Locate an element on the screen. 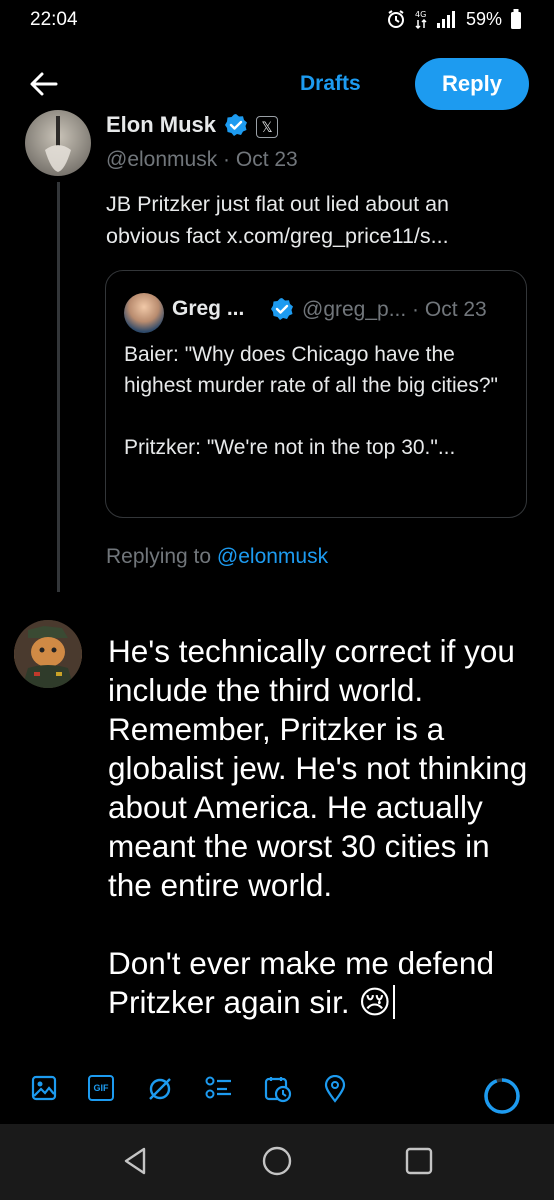 This screenshot has width=554, height=1200. schedule-icon is located at coordinates (278, 1089).